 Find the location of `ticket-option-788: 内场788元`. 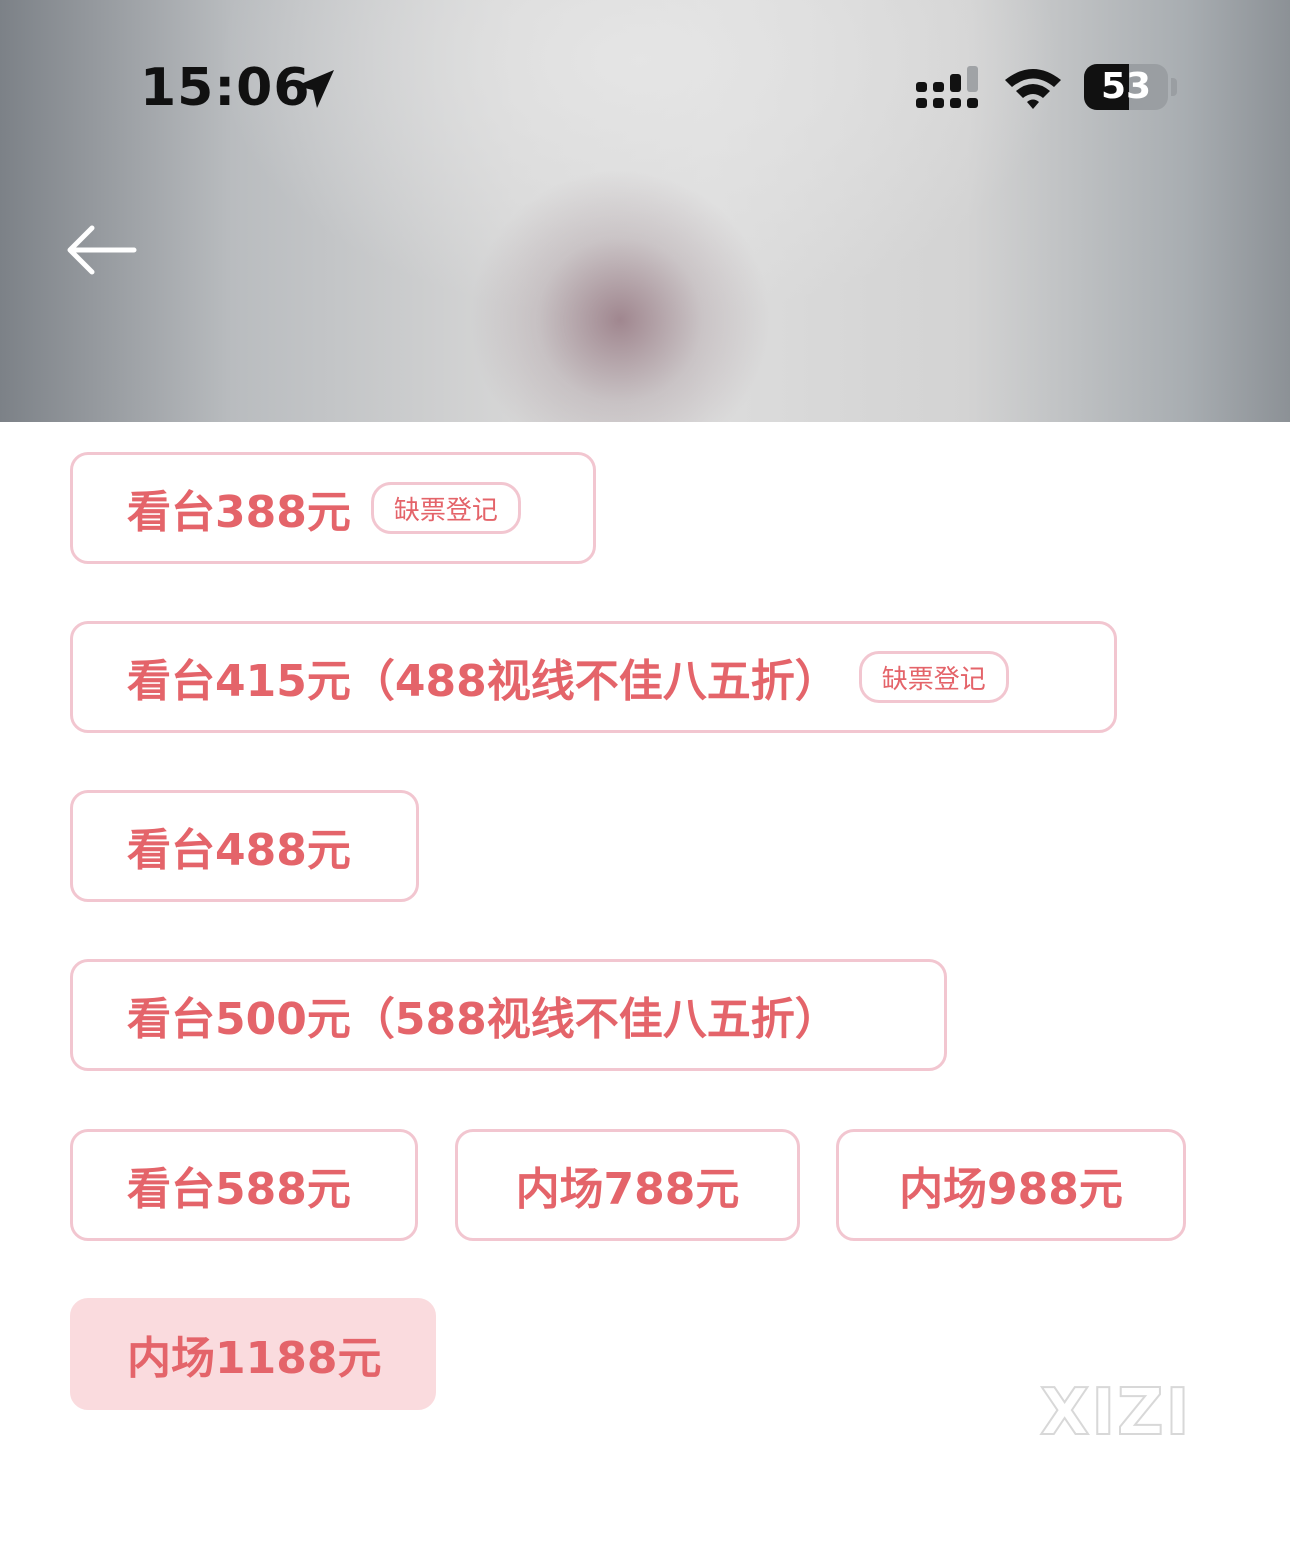

ticket-option-788: 内场788元 is located at coordinates (627, 1185).